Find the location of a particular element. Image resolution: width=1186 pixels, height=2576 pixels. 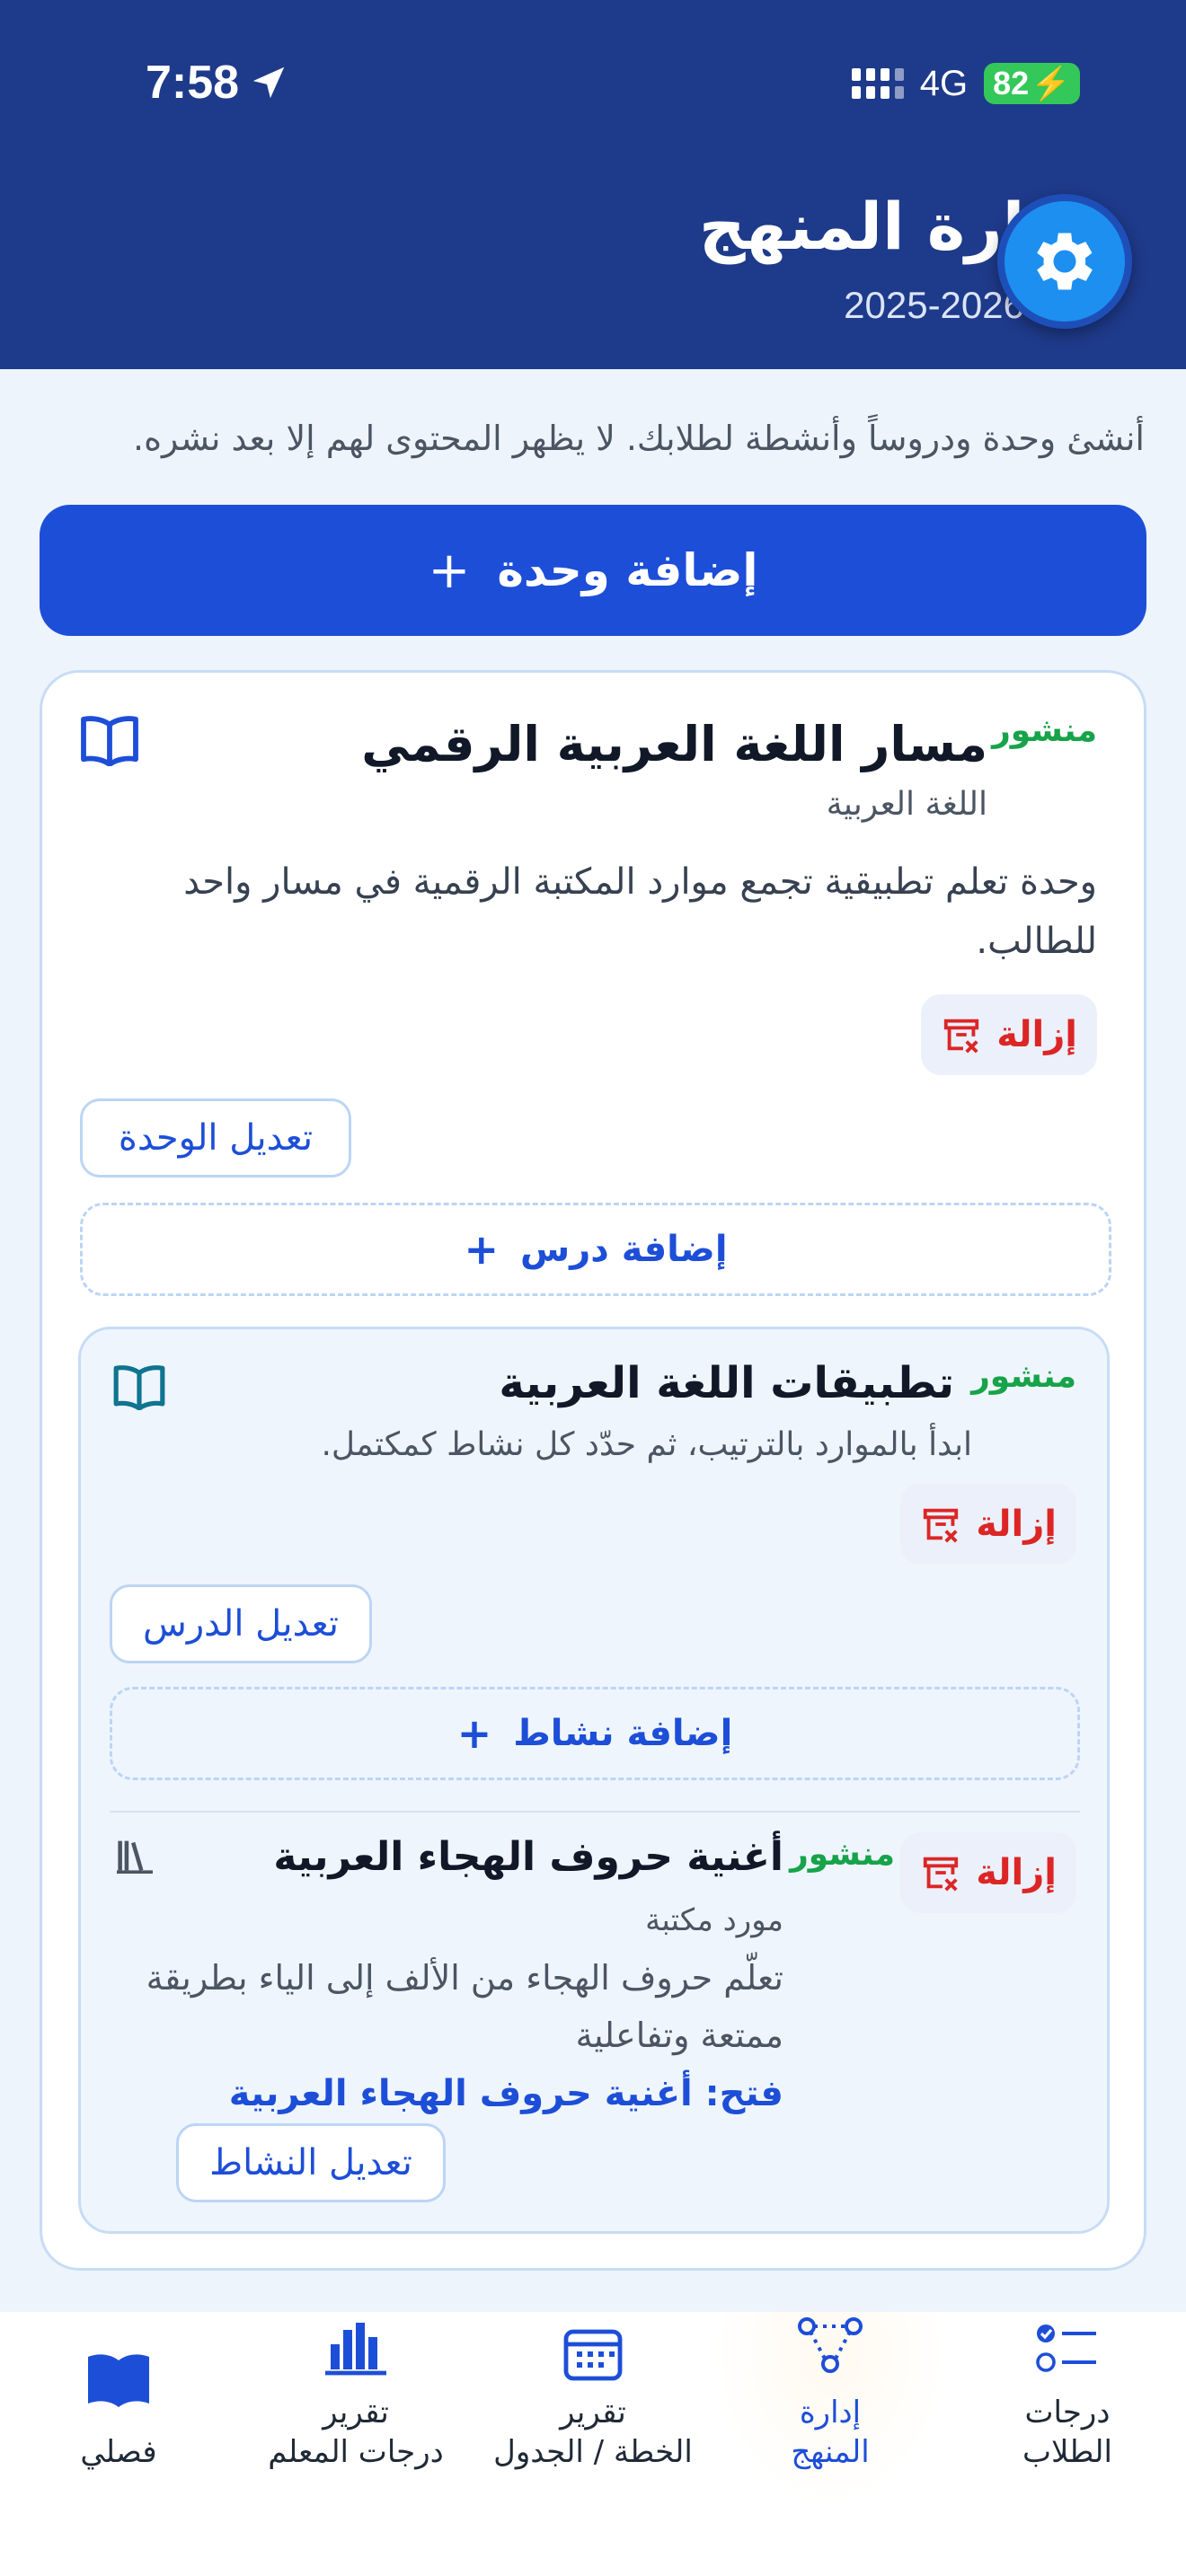

battery-icon: 82 ⚡ is located at coordinates (1032, 83).